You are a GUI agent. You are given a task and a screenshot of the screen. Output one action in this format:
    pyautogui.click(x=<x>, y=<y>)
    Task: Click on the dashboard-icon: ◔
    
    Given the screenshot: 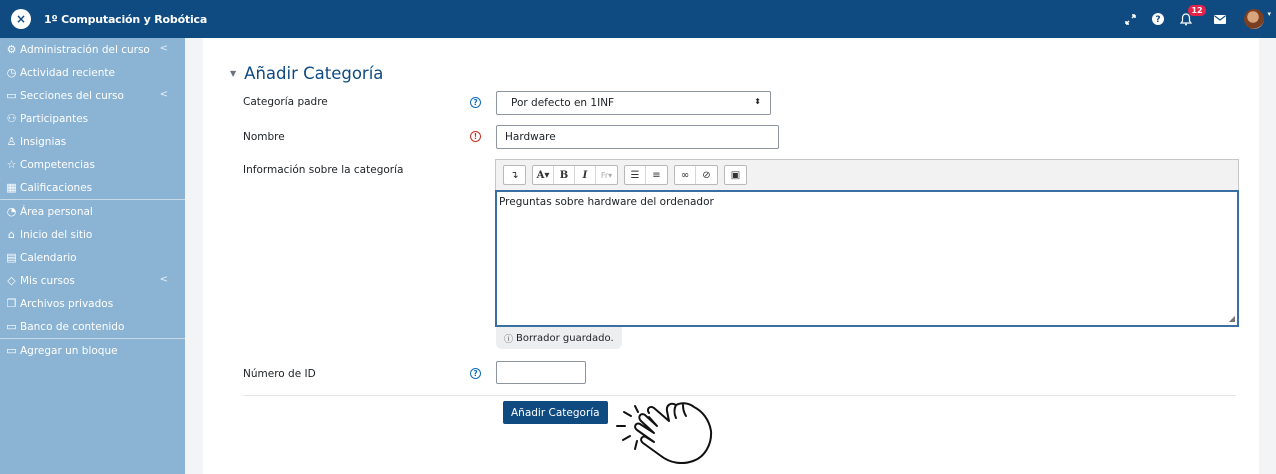 What is the action you would take?
    pyautogui.click(x=11, y=211)
    